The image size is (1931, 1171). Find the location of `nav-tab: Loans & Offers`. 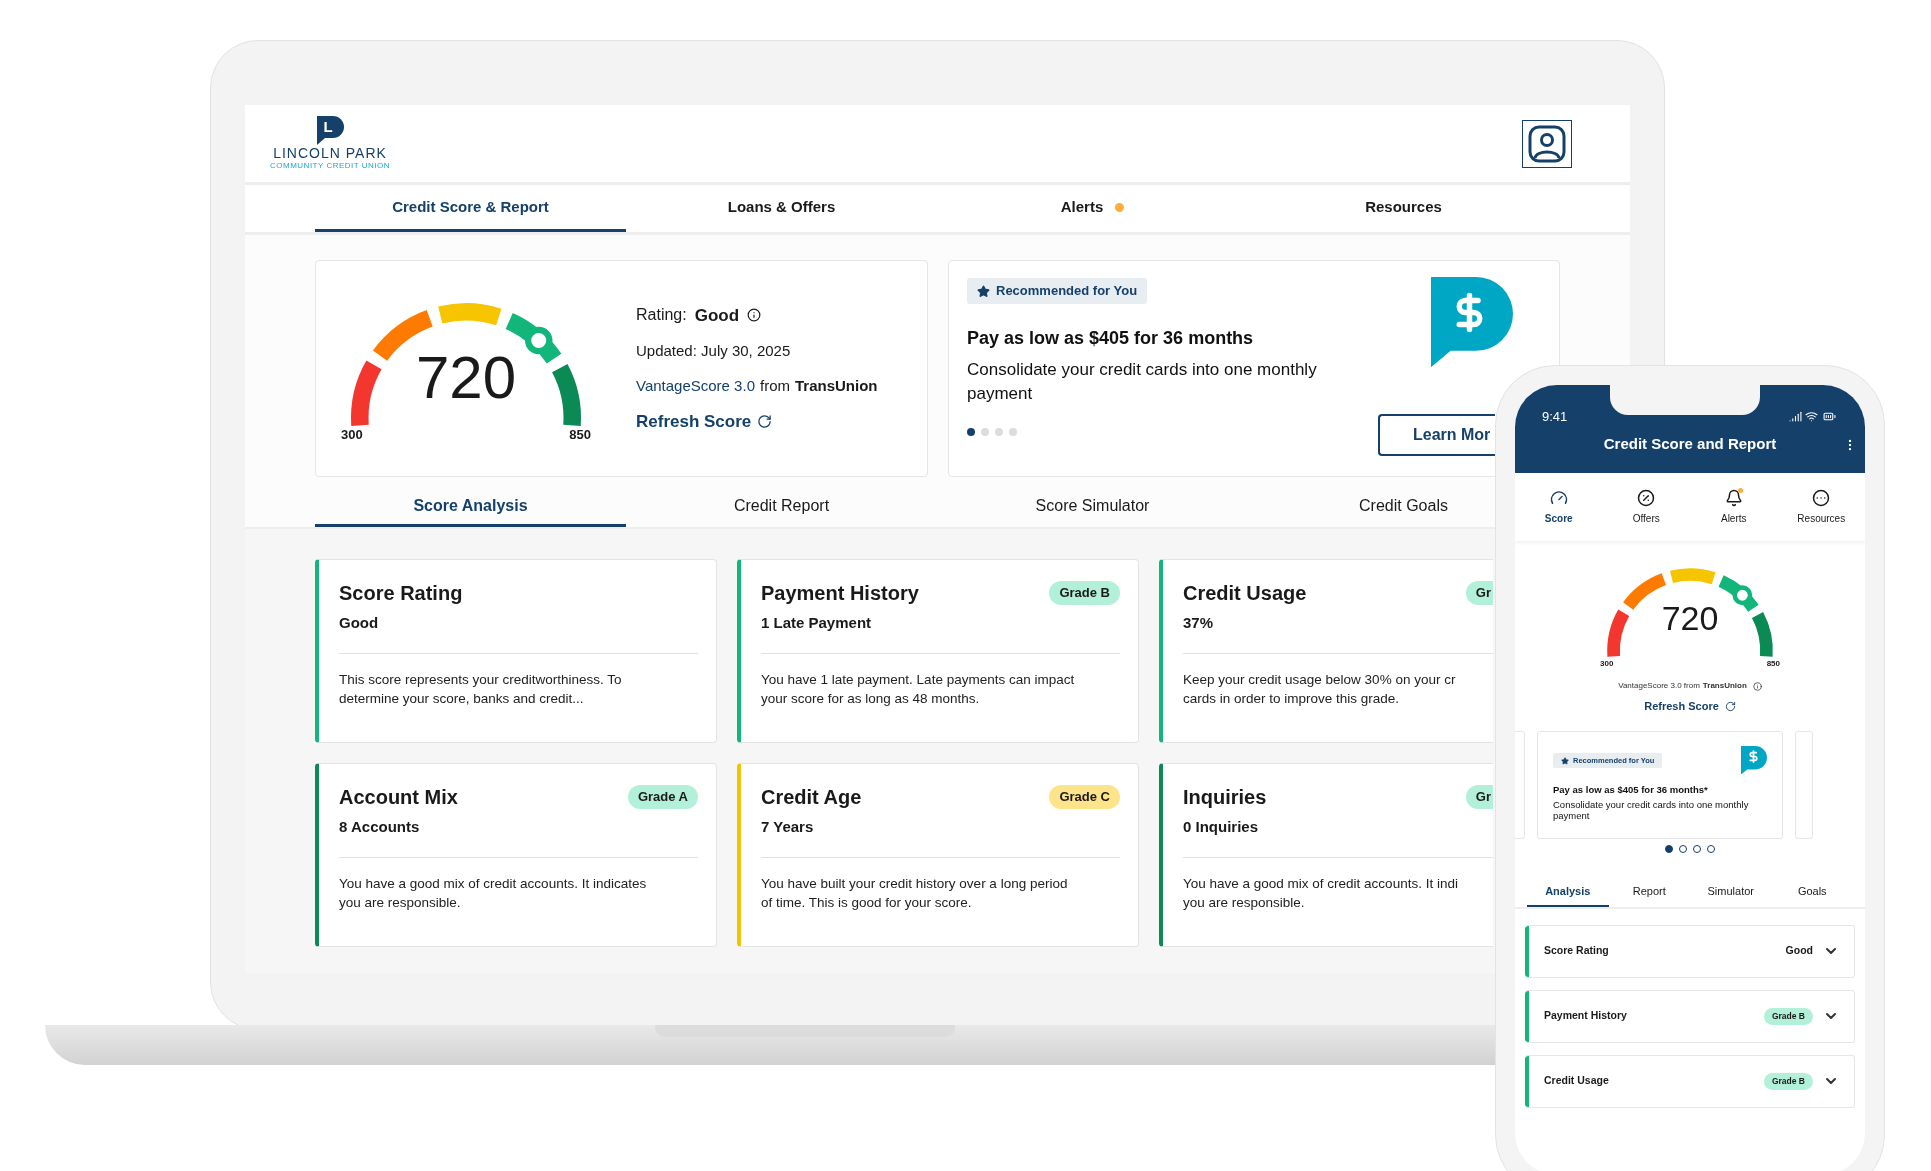

nav-tab: Loans & Offers is located at coordinates (781, 208).